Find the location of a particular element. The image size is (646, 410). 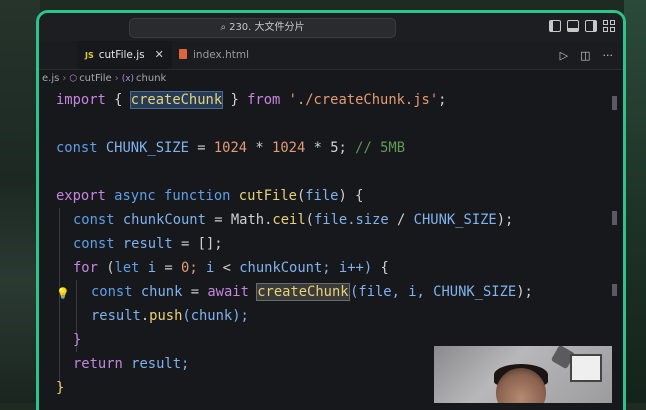

customize-layout-icon is located at coordinates (609, 26).